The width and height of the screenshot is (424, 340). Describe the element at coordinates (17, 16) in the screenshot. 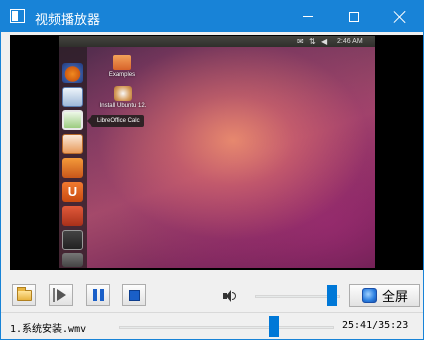

I see `app-window-icon` at that location.